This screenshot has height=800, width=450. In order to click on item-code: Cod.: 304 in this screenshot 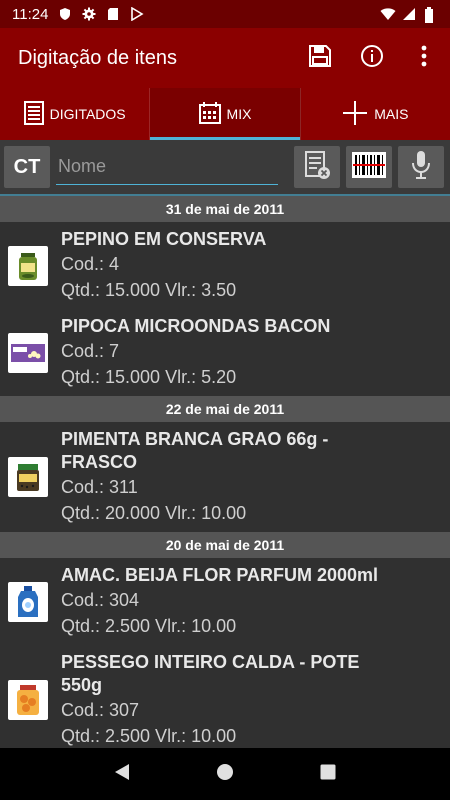, I will do `click(100, 600)`.